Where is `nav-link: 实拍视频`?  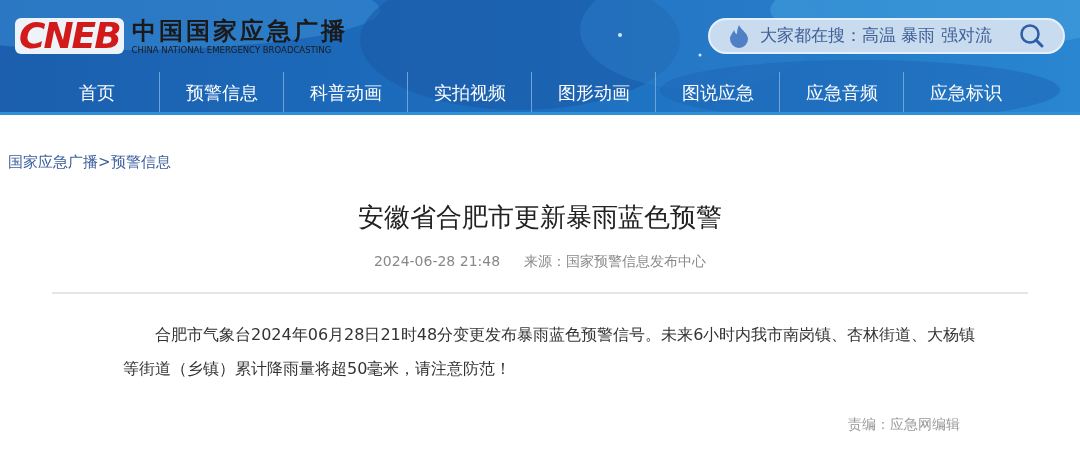 nav-link: 实拍视频 is located at coordinates (469, 92).